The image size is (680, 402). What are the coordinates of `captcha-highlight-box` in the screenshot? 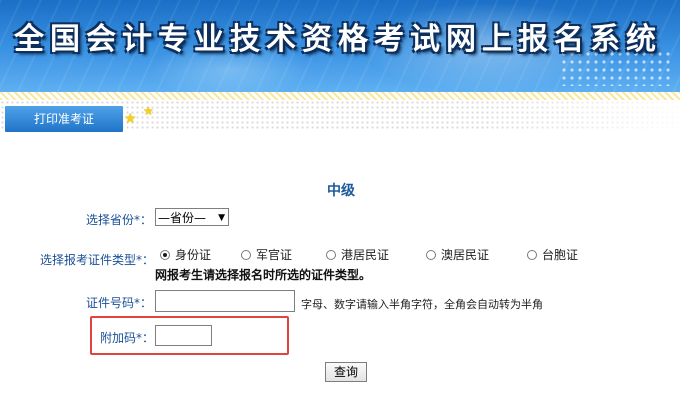 It's located at (189, 335).